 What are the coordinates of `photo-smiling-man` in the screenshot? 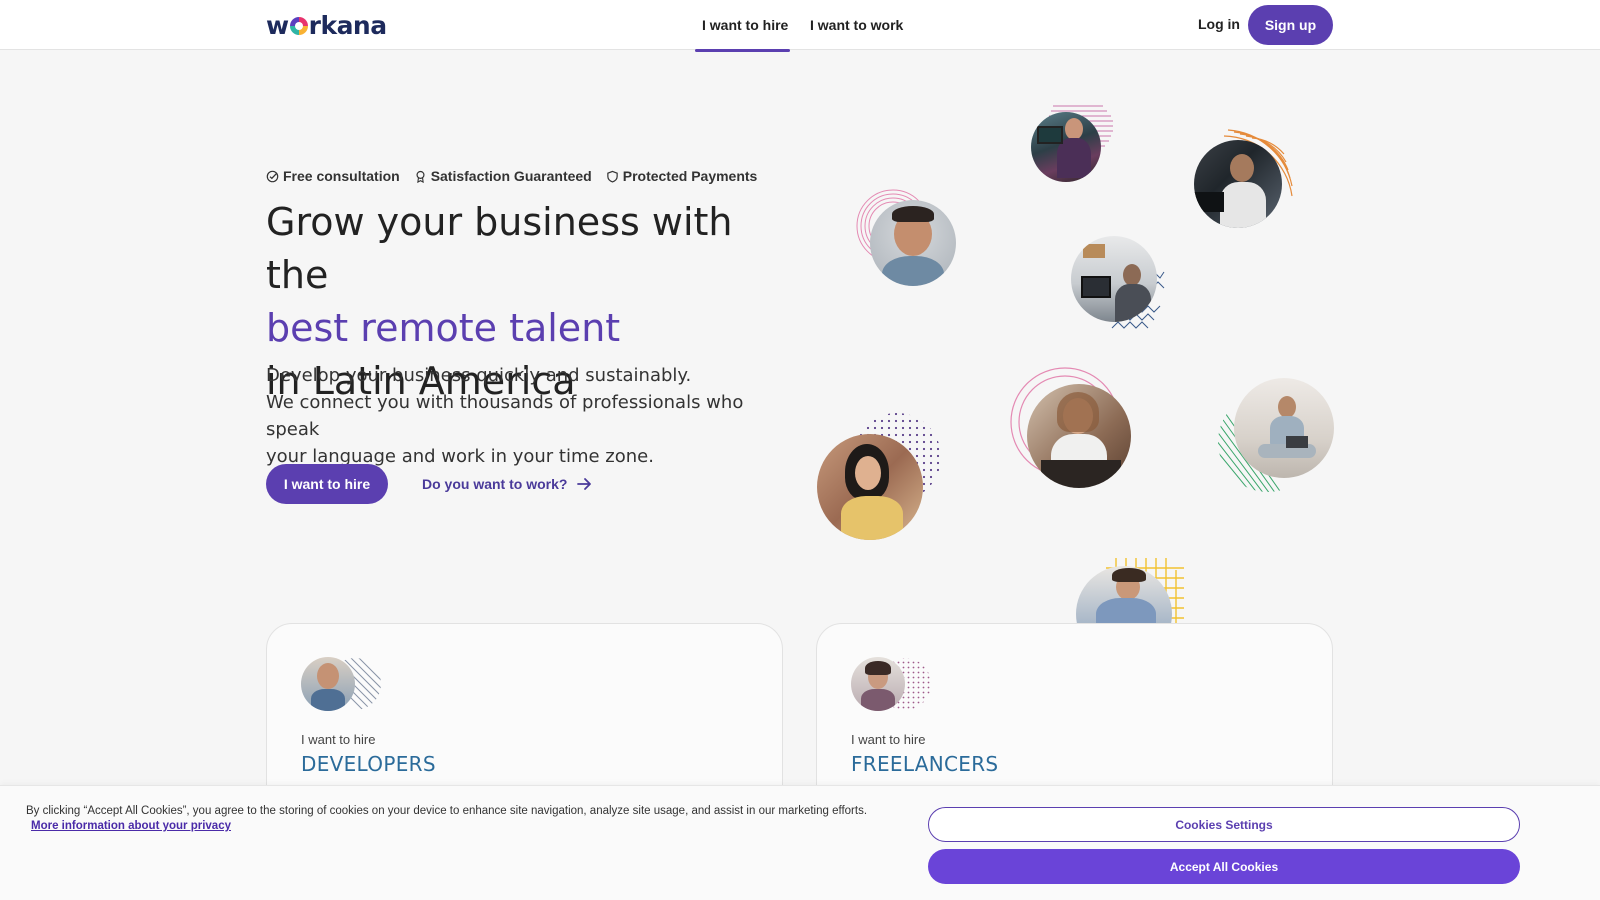 It's located at (913, 243).